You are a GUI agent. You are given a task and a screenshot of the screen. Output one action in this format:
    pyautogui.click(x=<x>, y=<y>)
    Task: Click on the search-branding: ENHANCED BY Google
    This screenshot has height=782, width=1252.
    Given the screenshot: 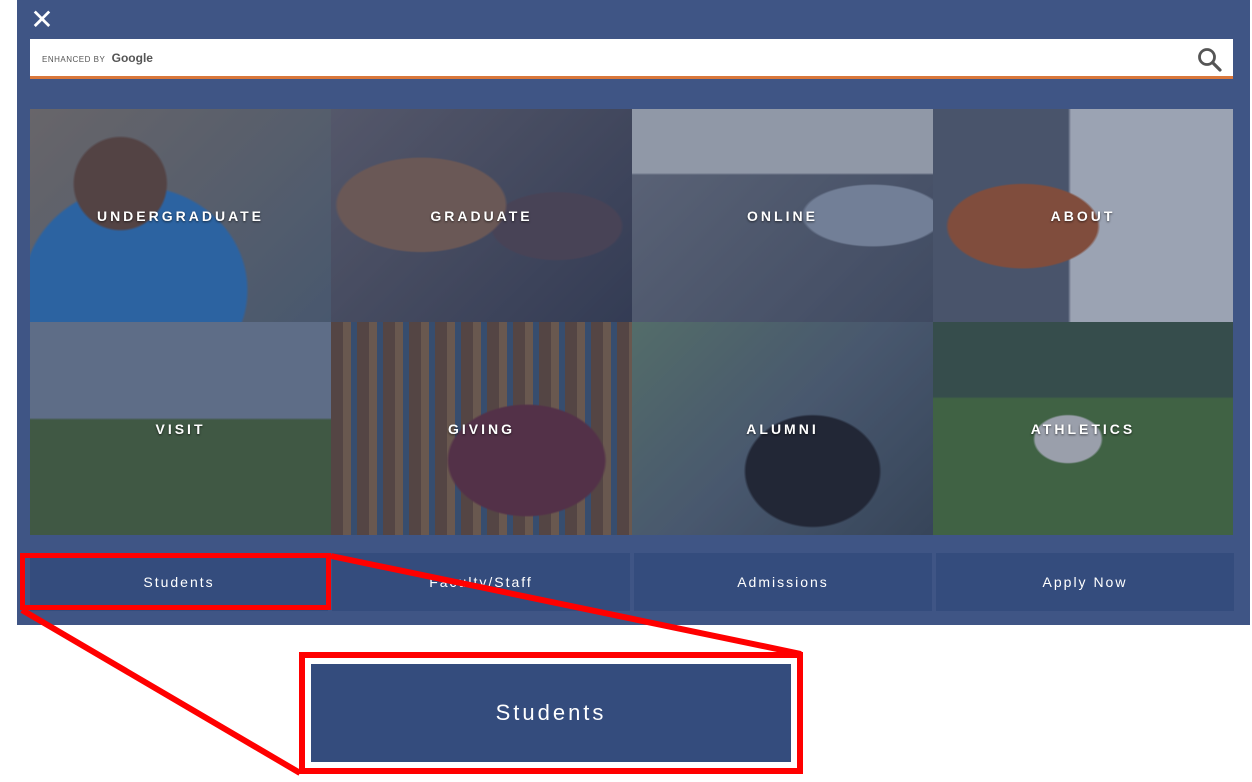 What is the action you would take?
    pyautogui.click(x=97, y=58)
    